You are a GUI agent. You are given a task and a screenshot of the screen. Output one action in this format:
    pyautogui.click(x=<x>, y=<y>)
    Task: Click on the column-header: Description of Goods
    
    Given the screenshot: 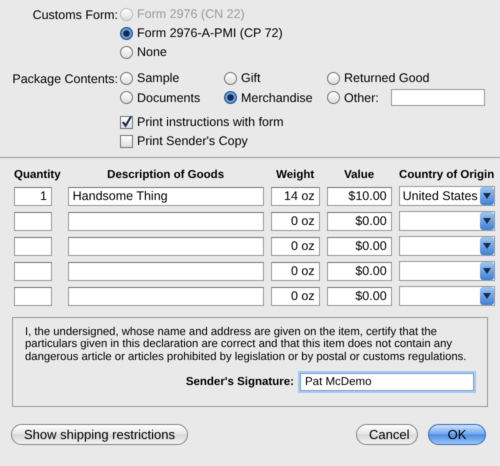 What is the action you would take?
    pyautogui.click(x=166, y=175)
    